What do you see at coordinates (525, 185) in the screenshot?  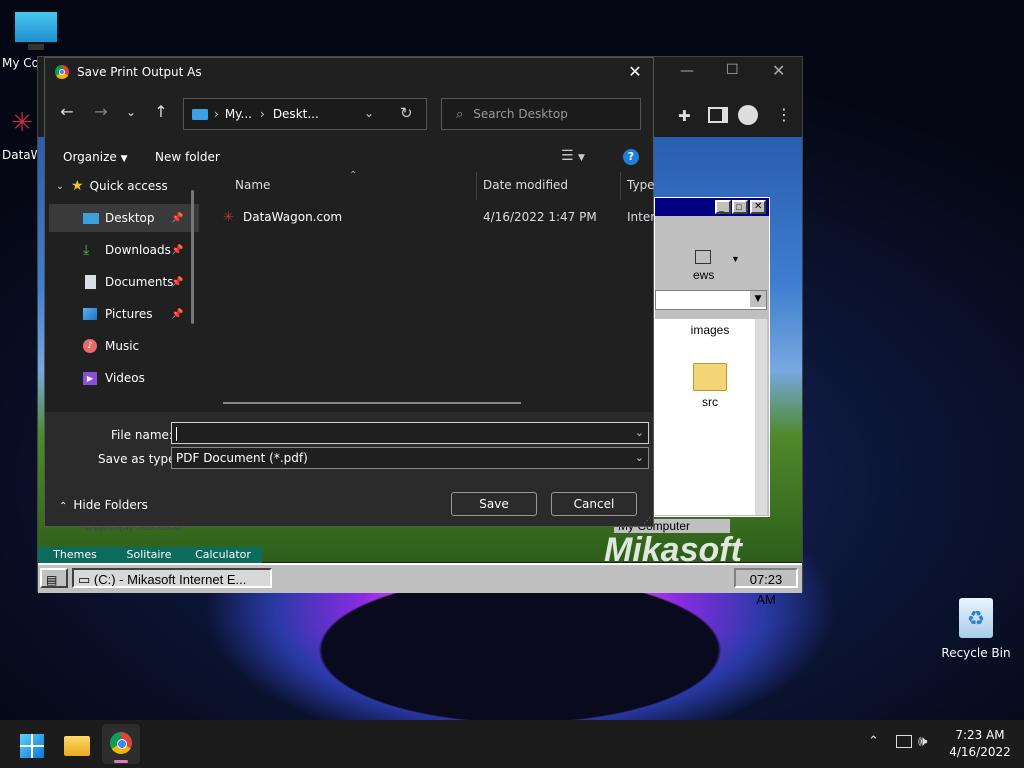 I see `column-header-date: Date modified` at bounding box center [525, 185].